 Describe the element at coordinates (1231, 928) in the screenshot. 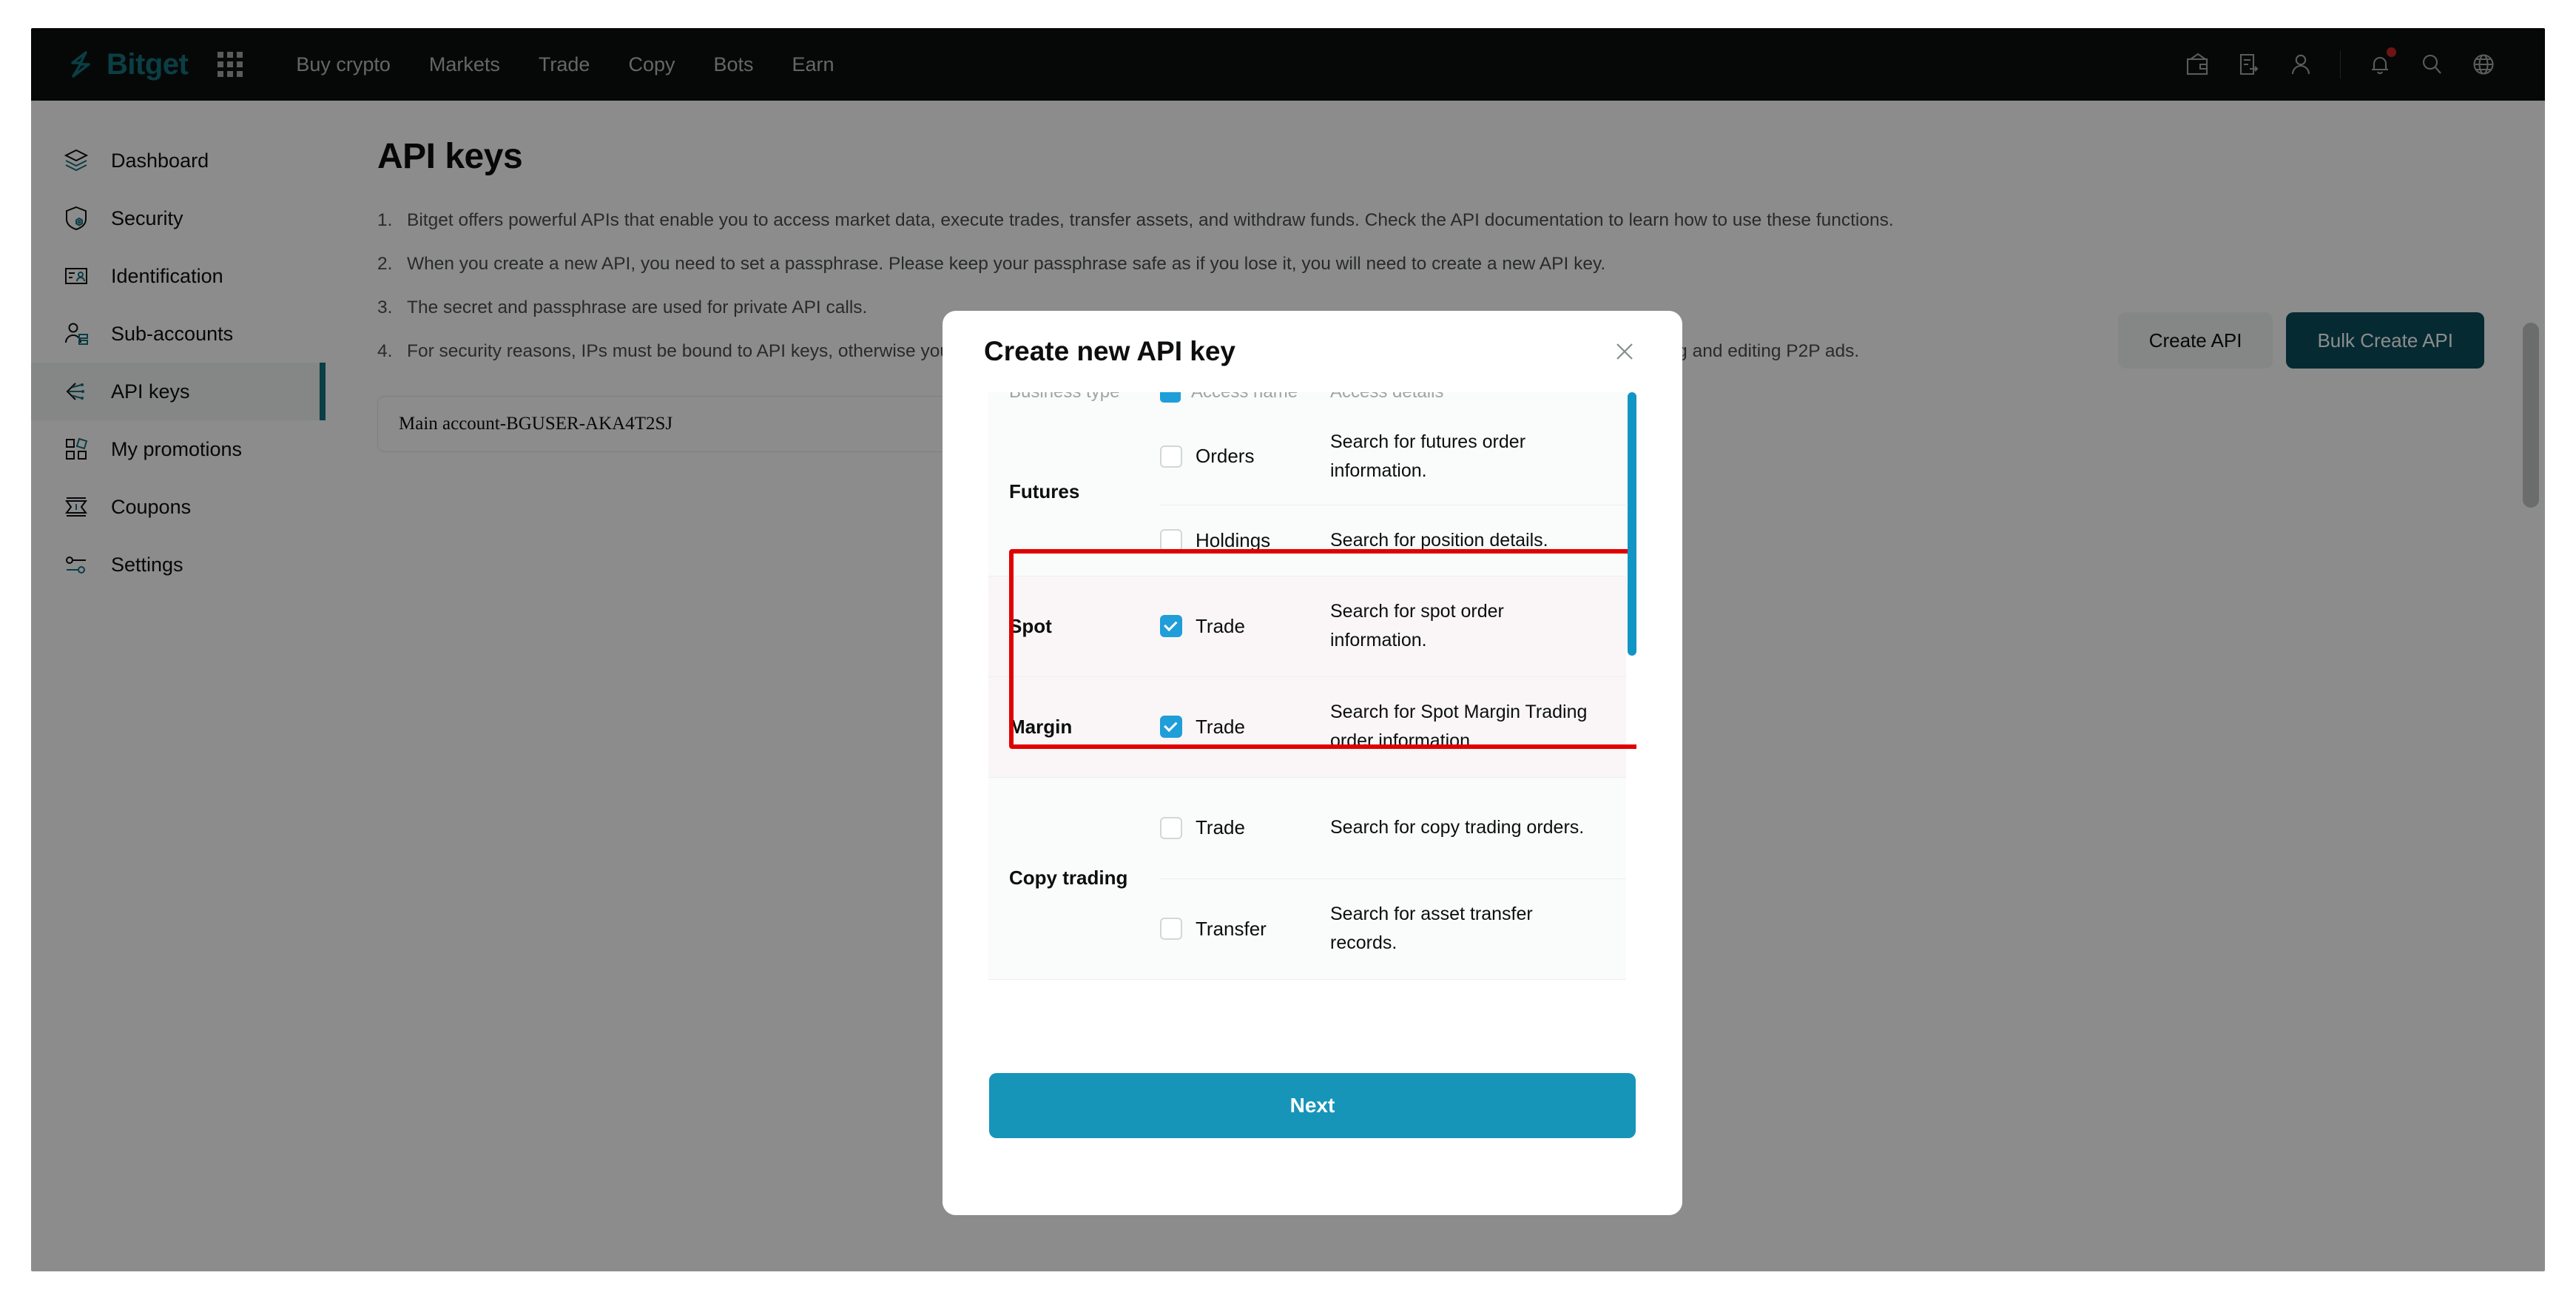

I see `entry-access-label: Transfer` at that location.